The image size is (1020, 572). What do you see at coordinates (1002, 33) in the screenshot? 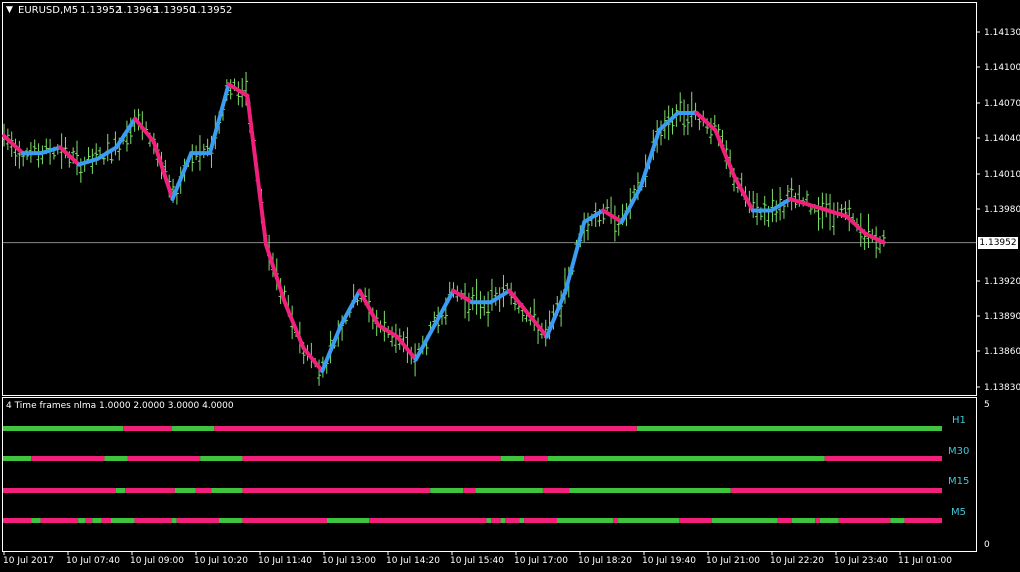
I see `price-tick: 1.14130` at bounding box center [1002, 33].